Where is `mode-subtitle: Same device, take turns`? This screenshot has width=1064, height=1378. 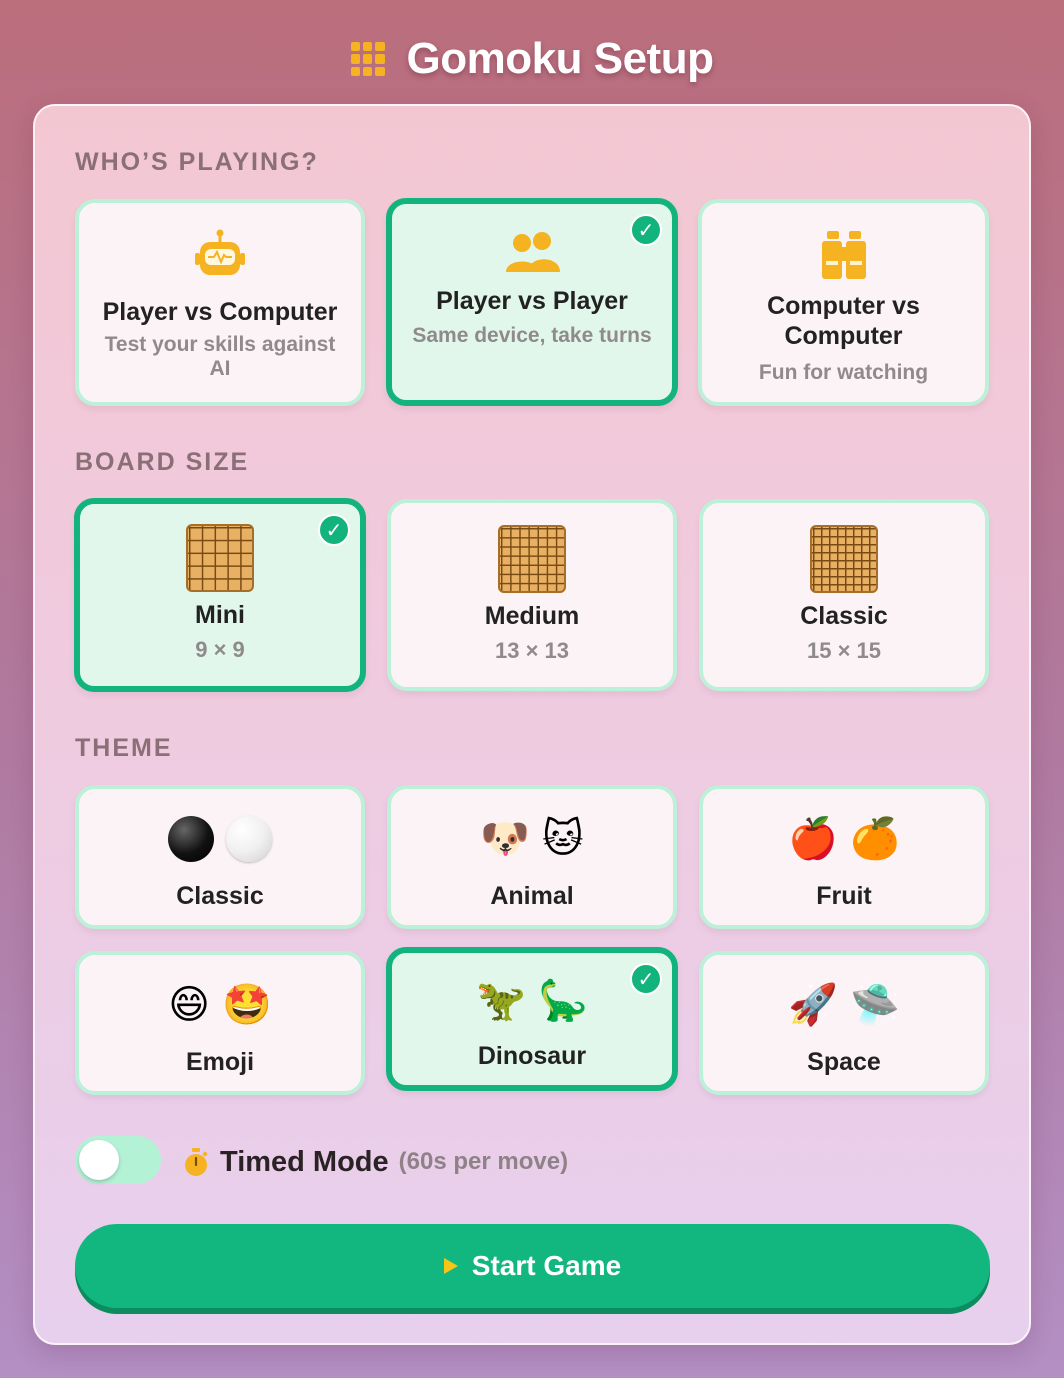 mode-subtitle: Same device, take turns is located at coordinates (532, 335).